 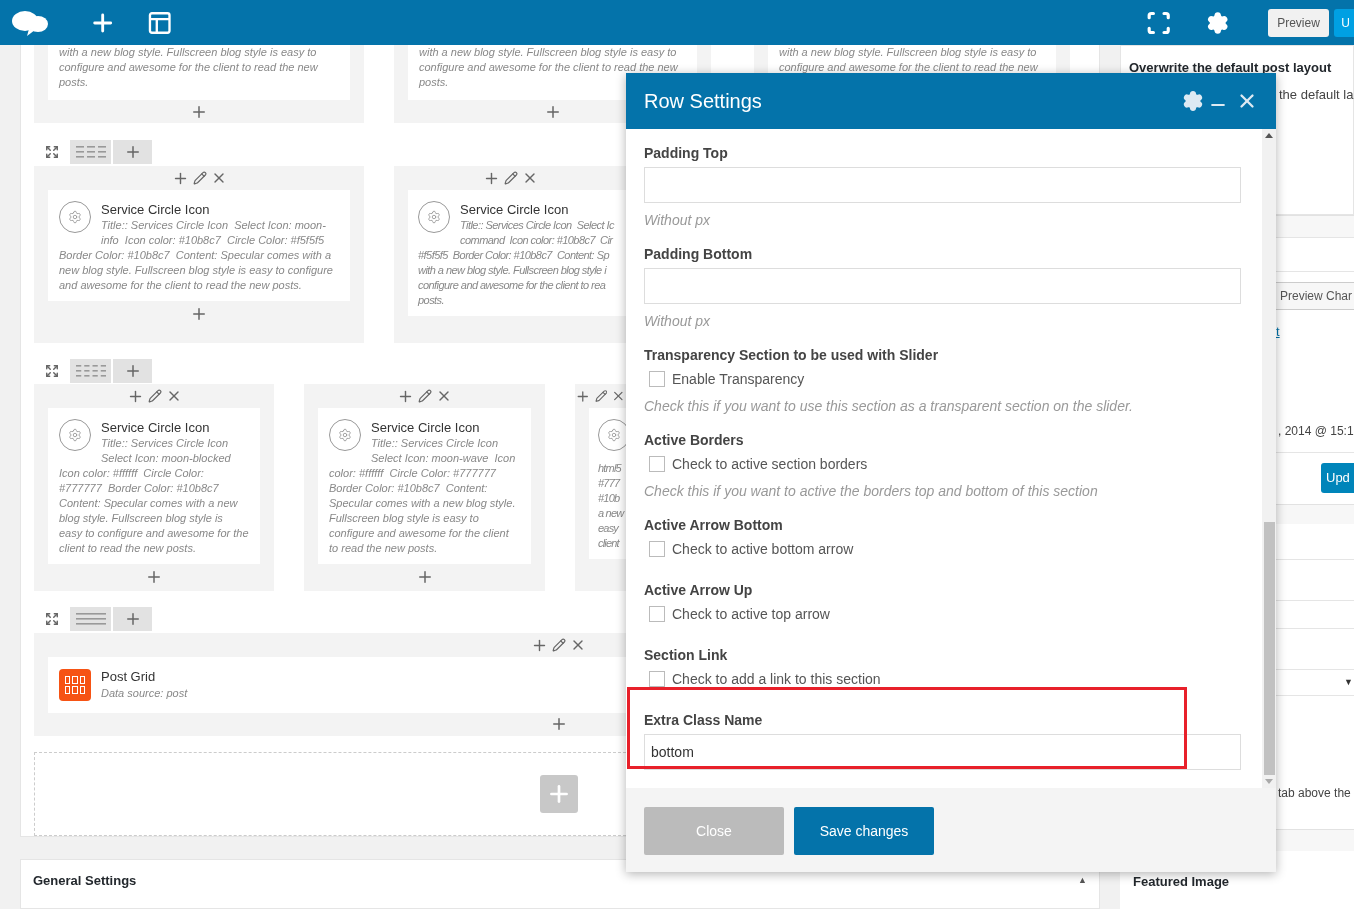 What do you see at coordinates (536, 240) in the screenshot?
I see `card-text: command Icon color: #10b8c7 Cir` at bounding box center [536, 240].